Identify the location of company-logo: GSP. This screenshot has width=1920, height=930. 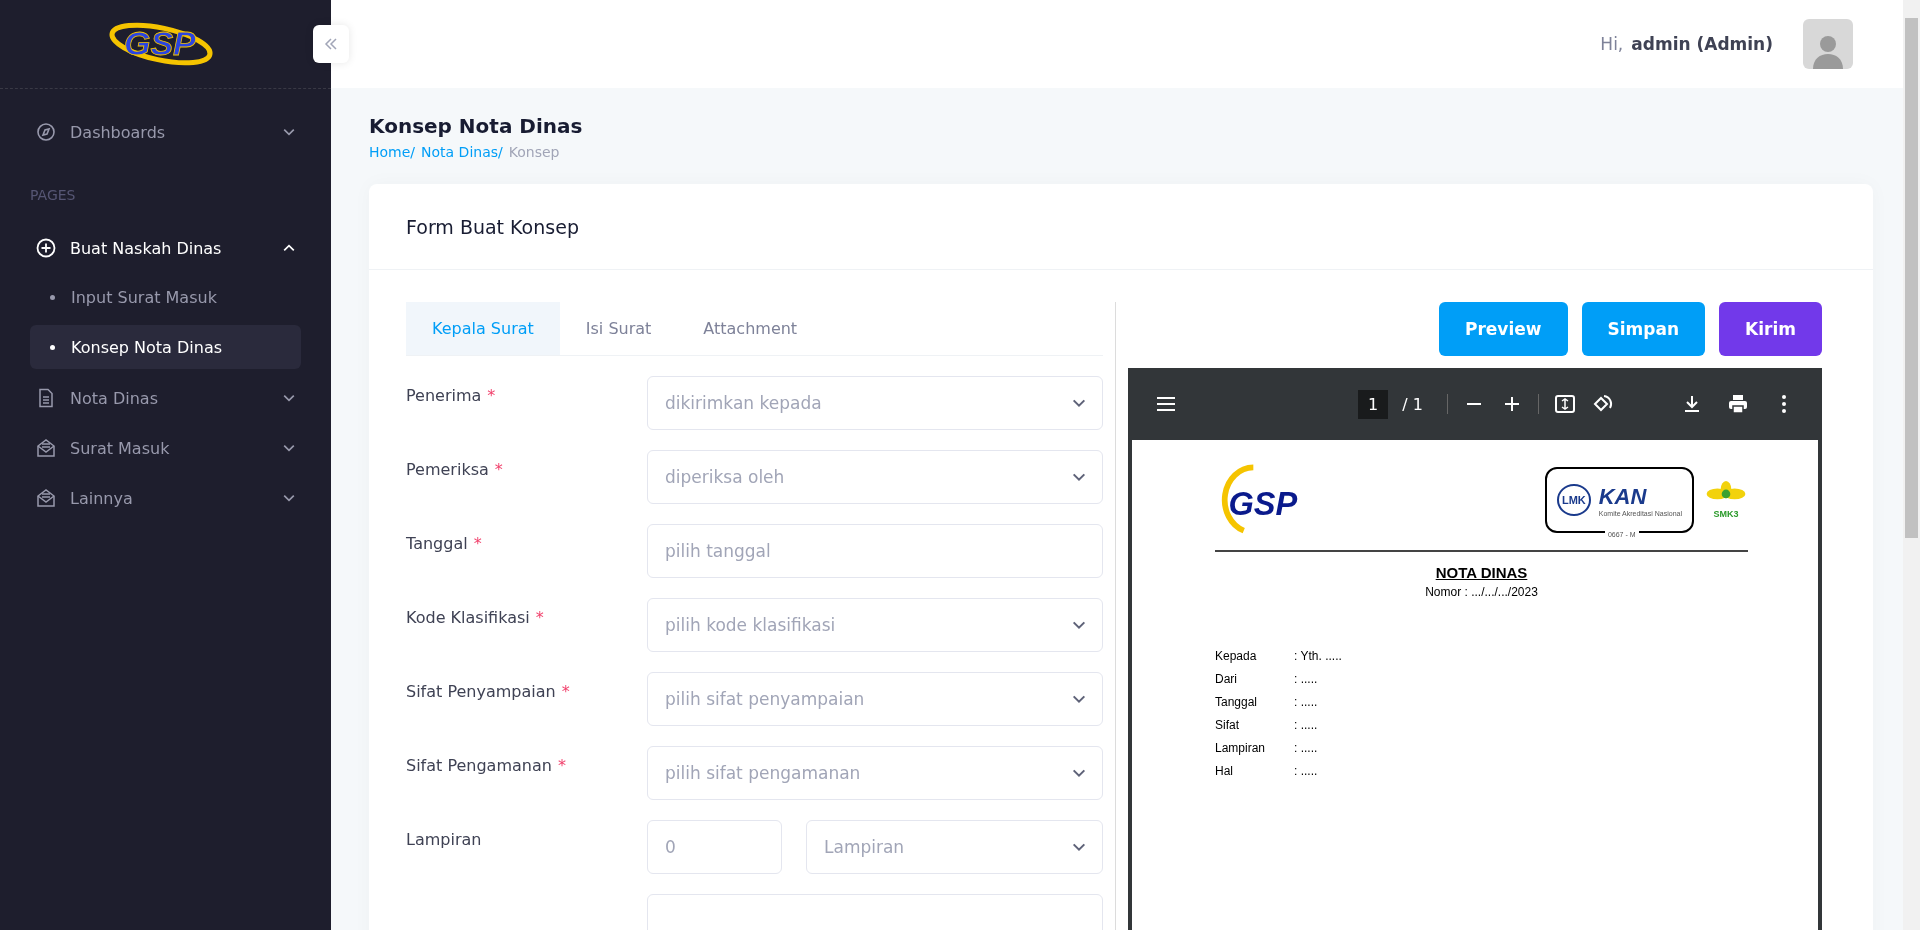
(1272, 500).